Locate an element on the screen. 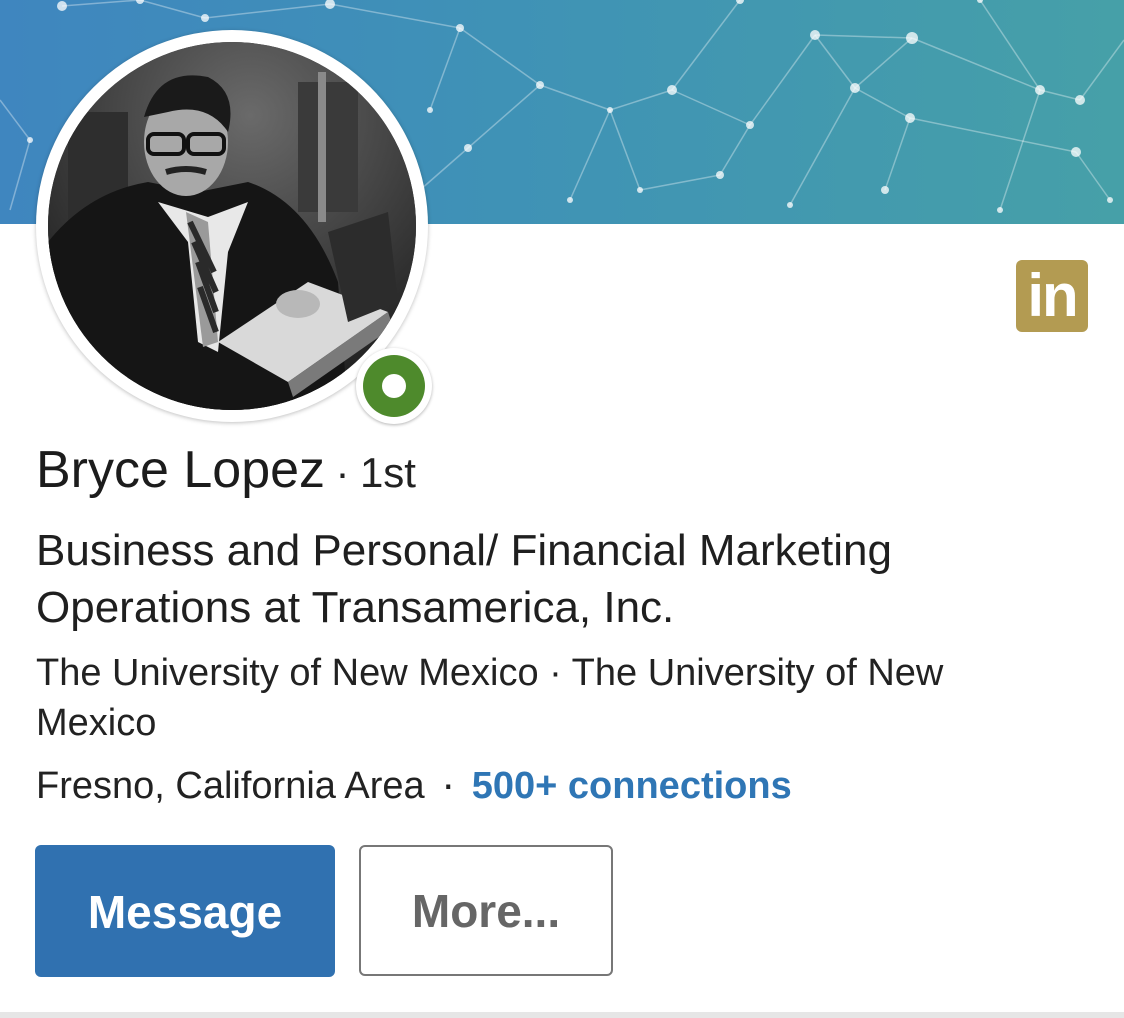 The height and width of the screenshot is (1018, 1124). connections-link: 500+ connections is located at coordinates (632, 786).